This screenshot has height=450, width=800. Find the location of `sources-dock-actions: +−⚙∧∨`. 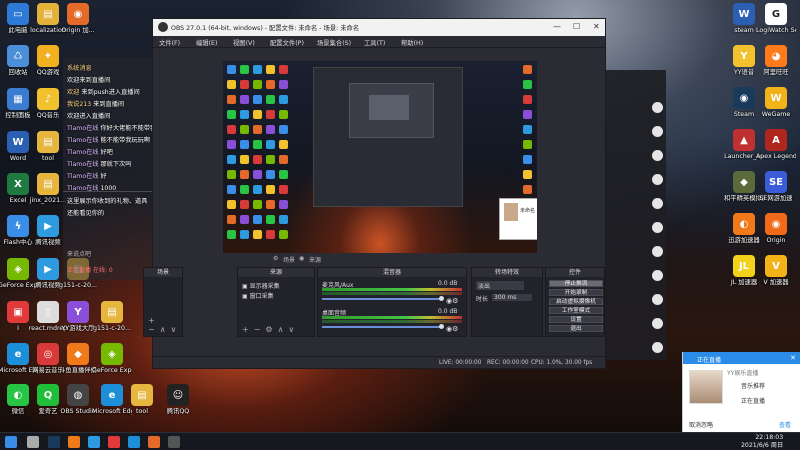

sources-dock-actions: +−⚙∧∨ is located at coordinates (270, 329).